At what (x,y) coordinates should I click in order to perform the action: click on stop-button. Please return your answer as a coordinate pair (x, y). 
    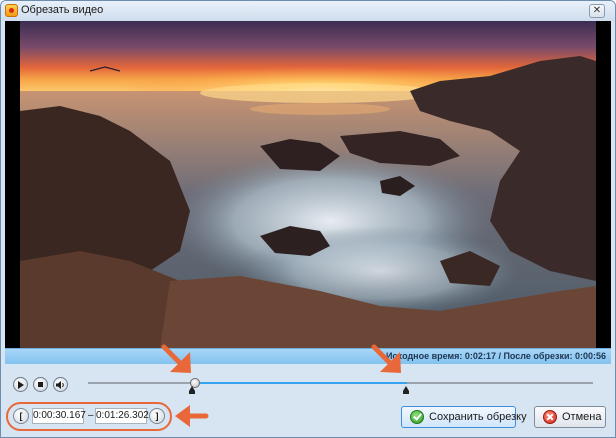
    Looking at the image, I should click on (40, 384).